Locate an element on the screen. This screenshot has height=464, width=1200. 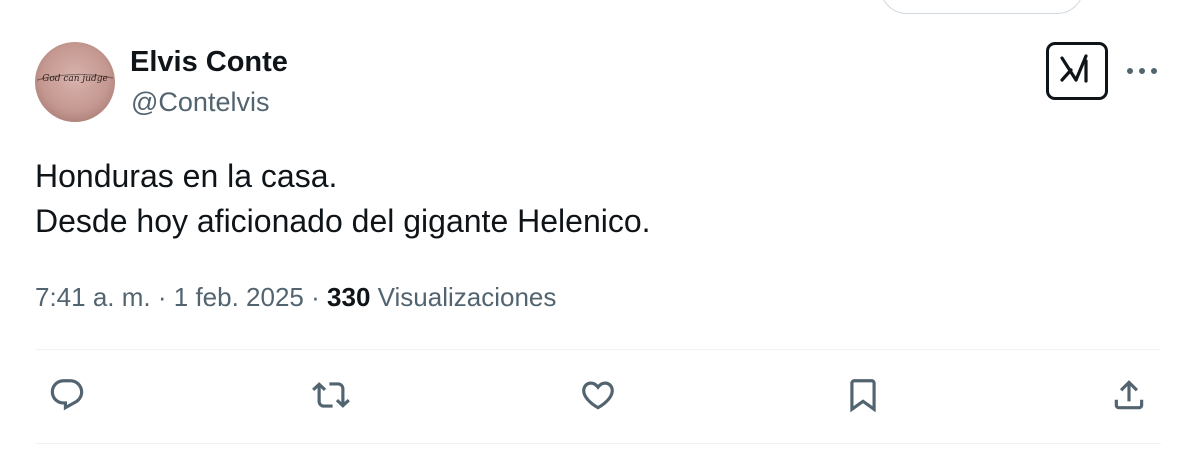
bookmark-icon is located at coordinates (863, 397).